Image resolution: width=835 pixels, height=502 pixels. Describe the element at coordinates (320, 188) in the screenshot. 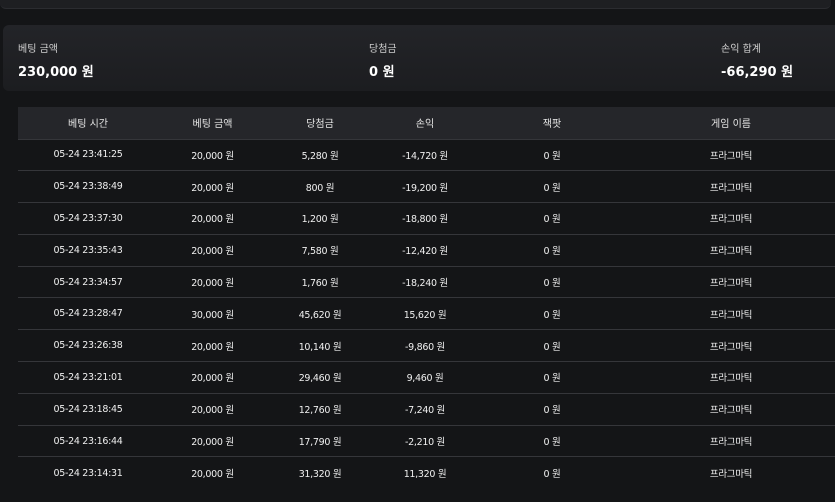

I see `cell-winnings: 800 원` at that location.